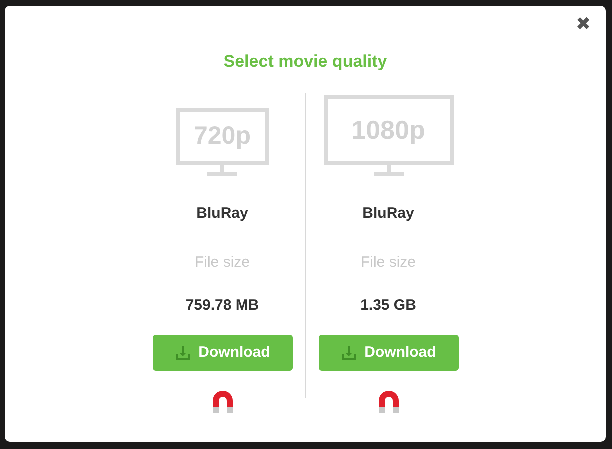  What do you see at coordinates (223, 306) in the screenshot?
I see `file-size-value: 759.78 MB` at bounding box center [223, 306].